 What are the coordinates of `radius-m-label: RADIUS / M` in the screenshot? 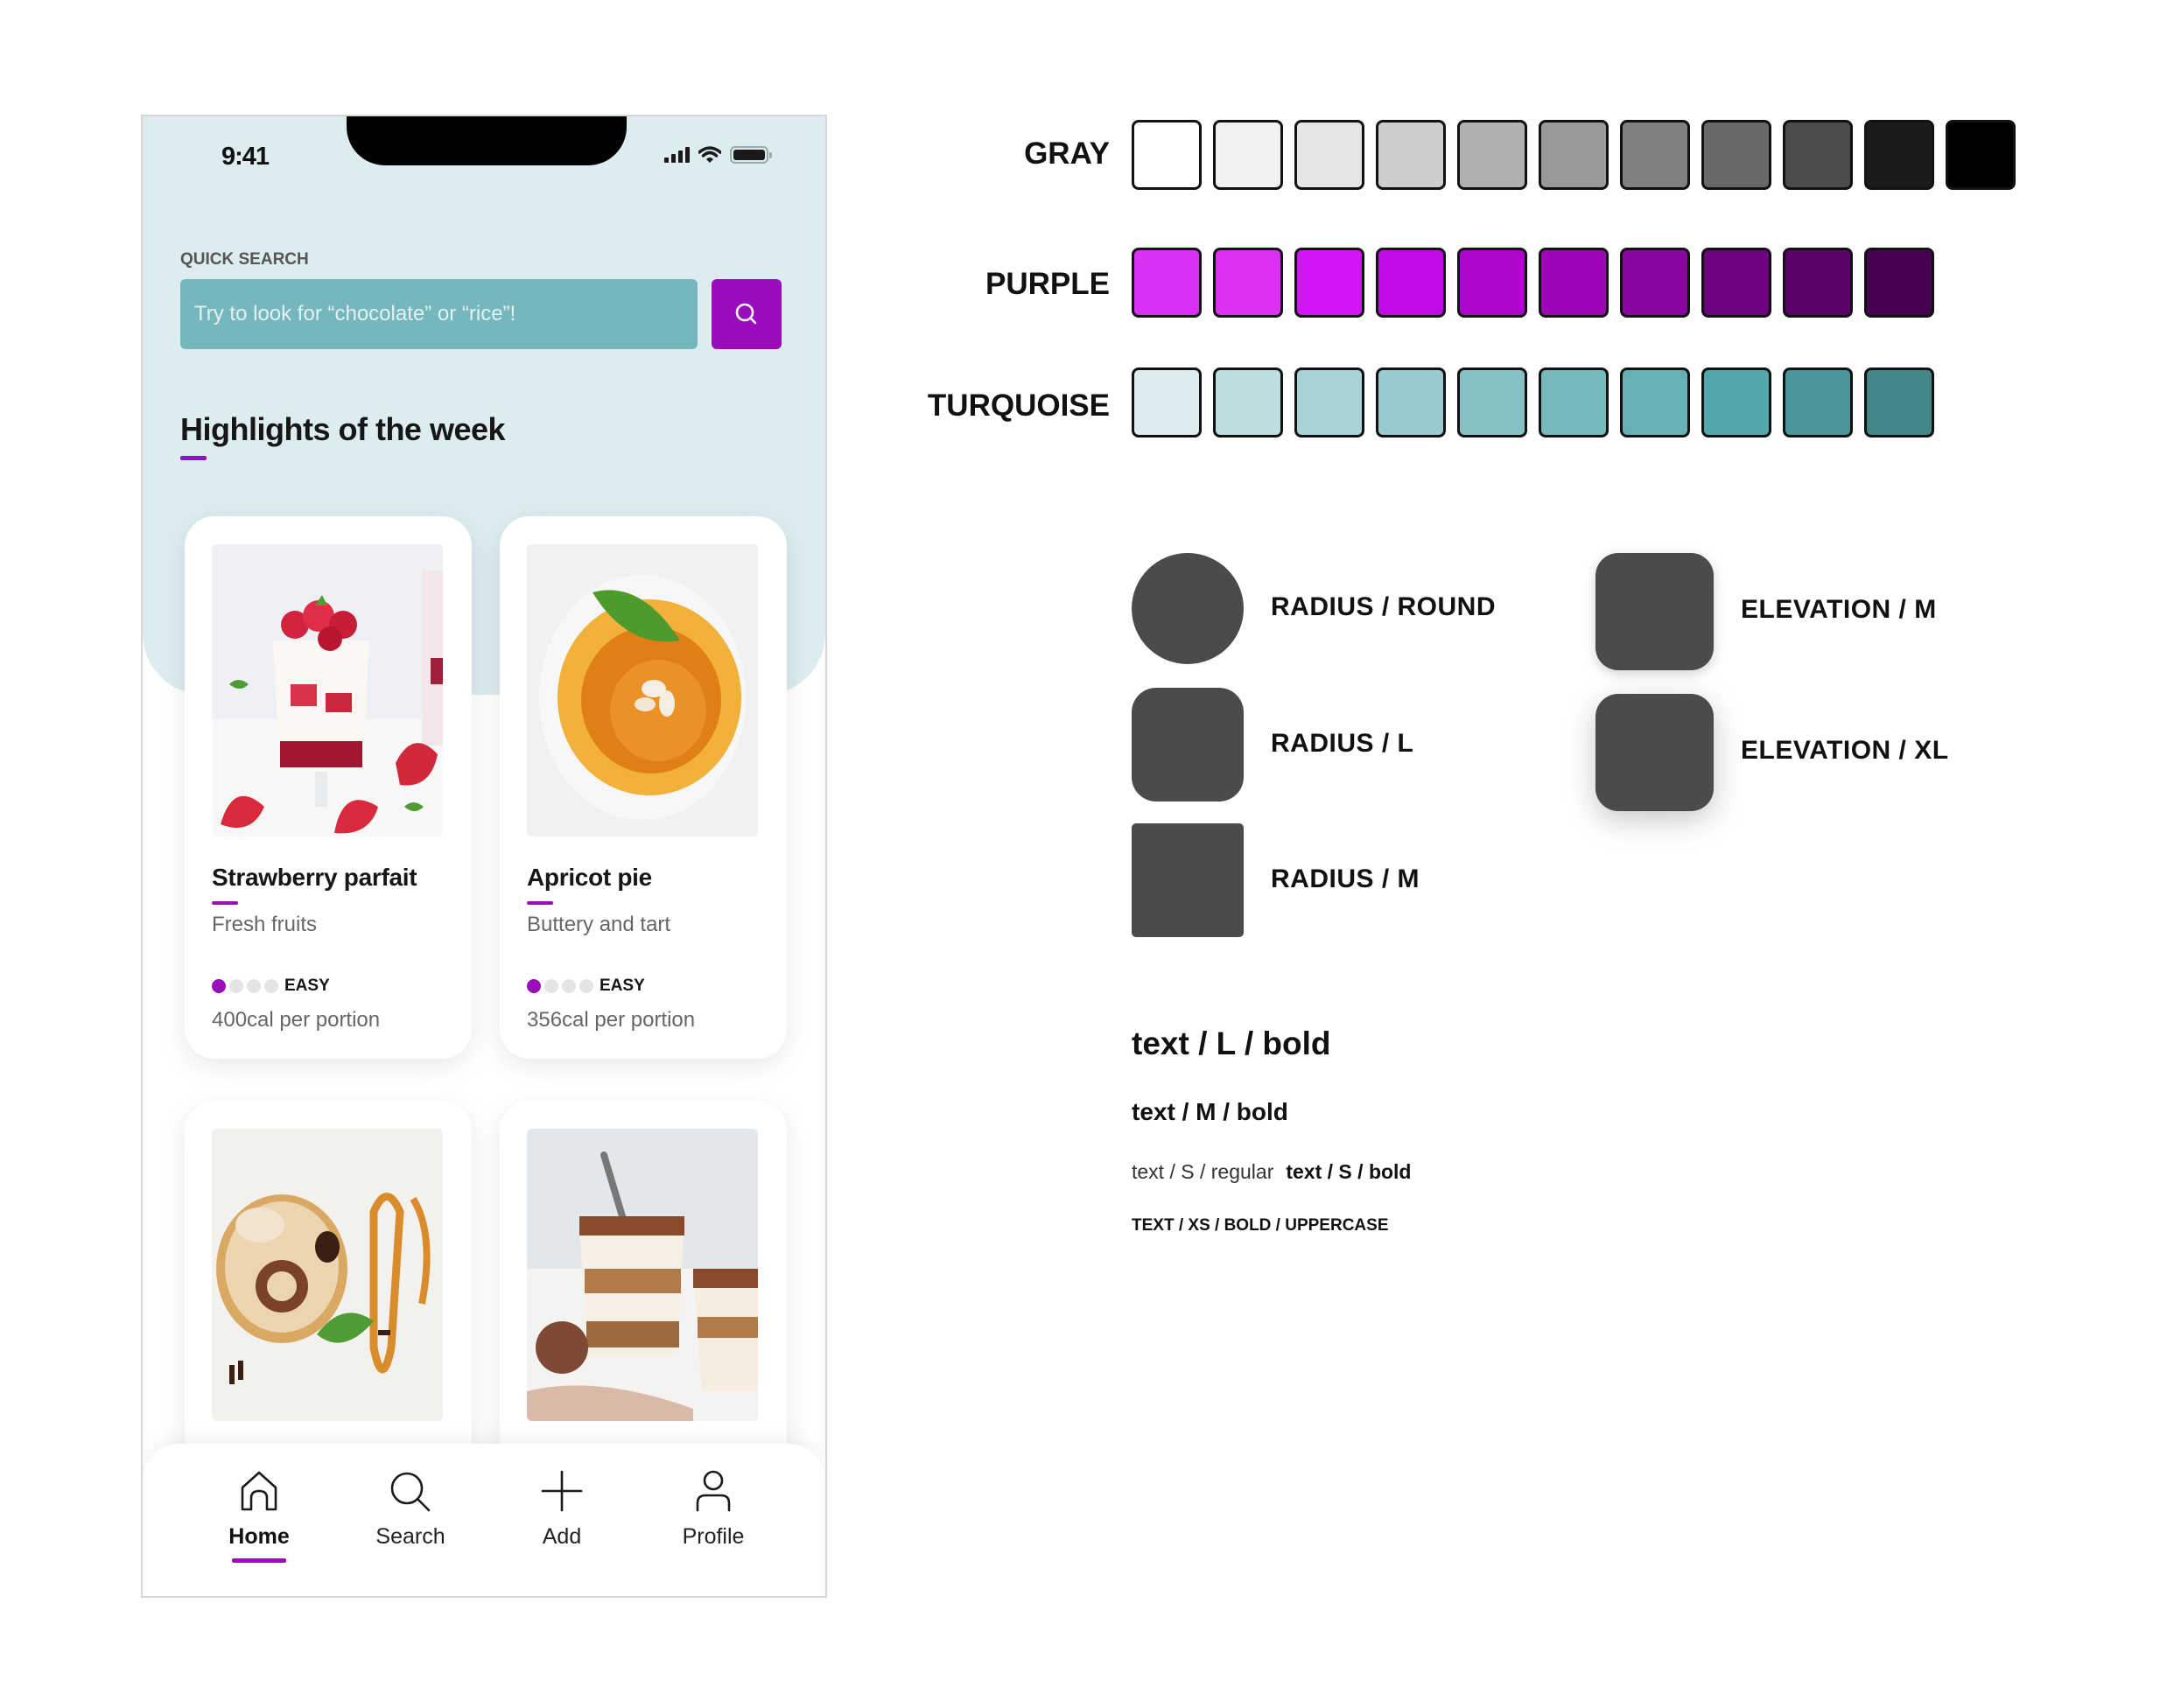 It's located at (1345, 878).